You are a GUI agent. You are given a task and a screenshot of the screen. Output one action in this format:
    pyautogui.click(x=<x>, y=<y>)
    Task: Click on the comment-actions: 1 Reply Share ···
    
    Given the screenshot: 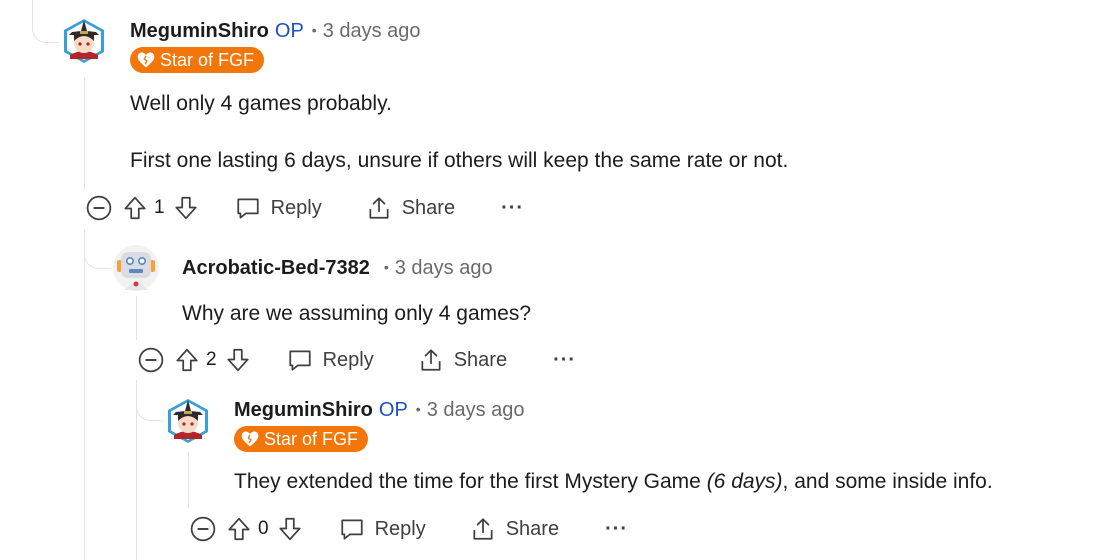 What is the action you would take?
    pyautogui.click(x=305, y=208)
    